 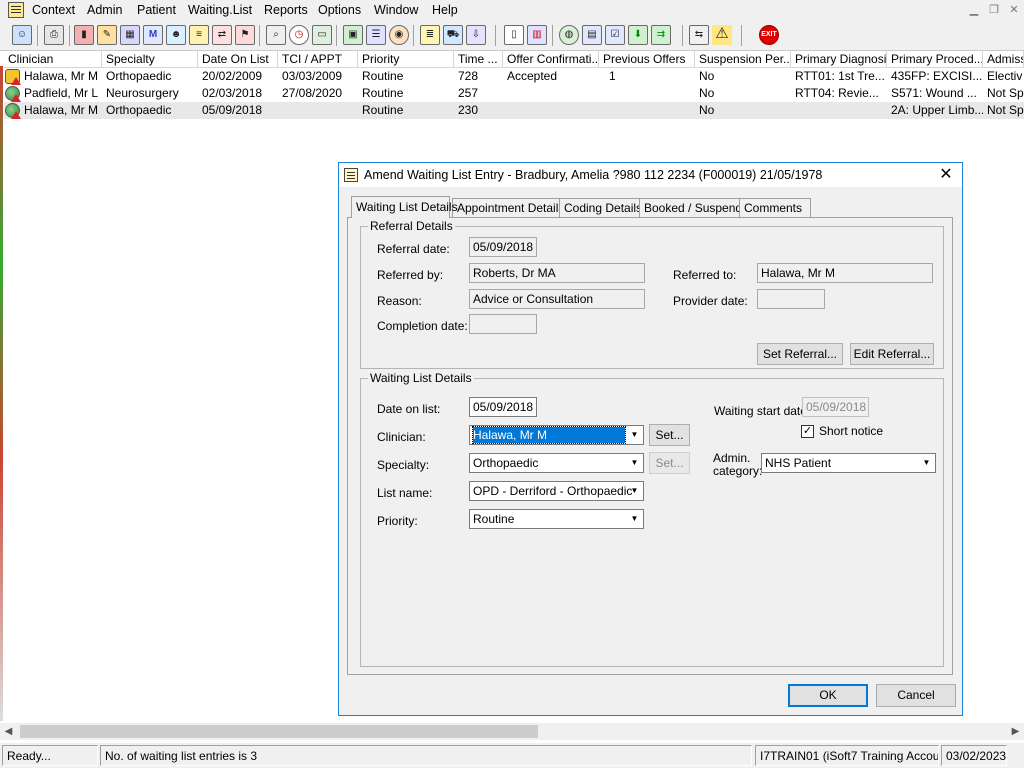 What do you see at coordinates (503, 407) in the screenshot?
I see `date-on-list-input: 05/09/2018` at bounding box center [503, 407].